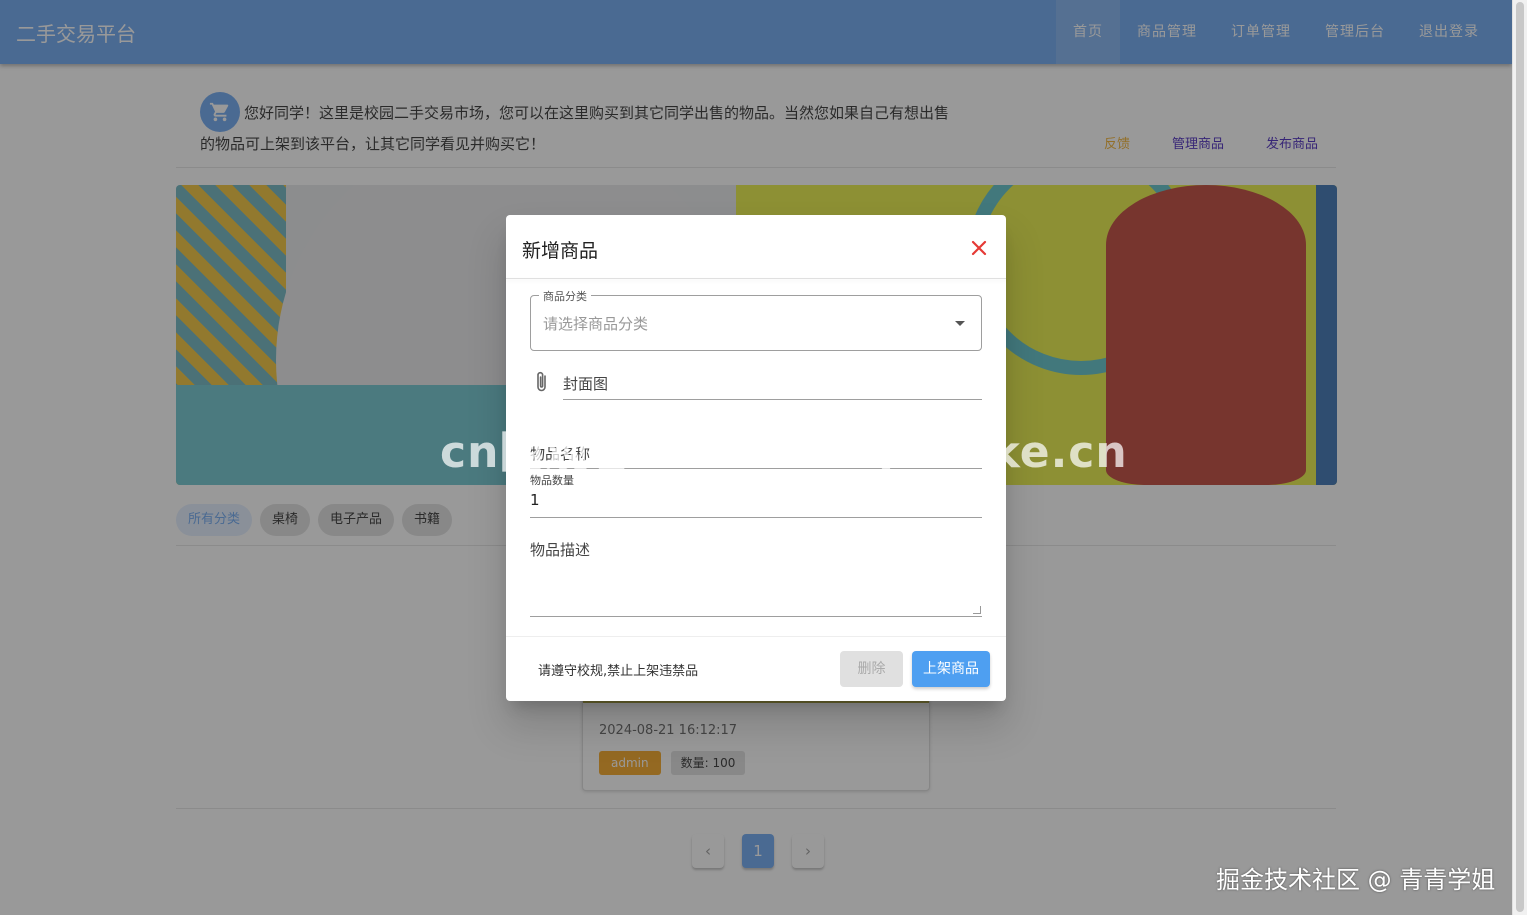 The height and width of the screenshot is (915, 1527). What do you see at coordinates (960, 323) in the screenshot?
I see `dropdown-arrow-icon` at bounding box center [960, 323].